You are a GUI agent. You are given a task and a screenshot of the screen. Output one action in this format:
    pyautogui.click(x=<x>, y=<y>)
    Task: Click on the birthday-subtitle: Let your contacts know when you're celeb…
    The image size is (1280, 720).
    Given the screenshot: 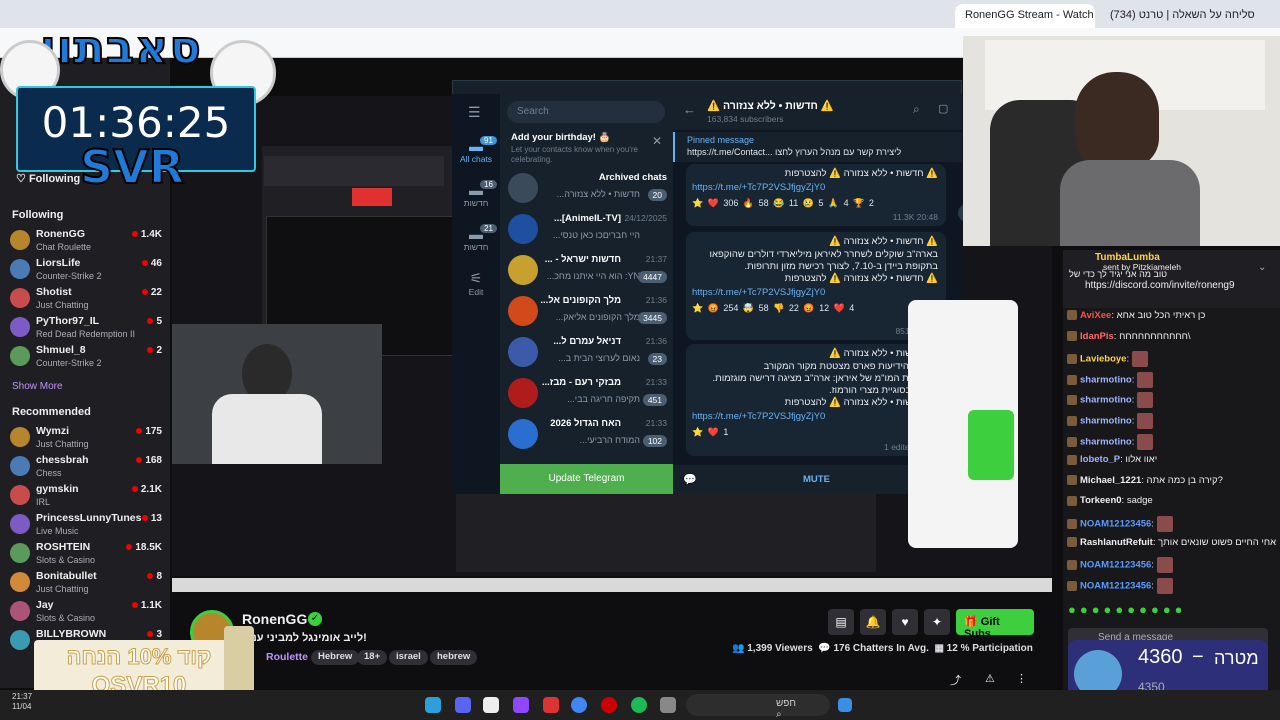 What is the action you would take?
    pyautogui.click(x=574, y=154)
    